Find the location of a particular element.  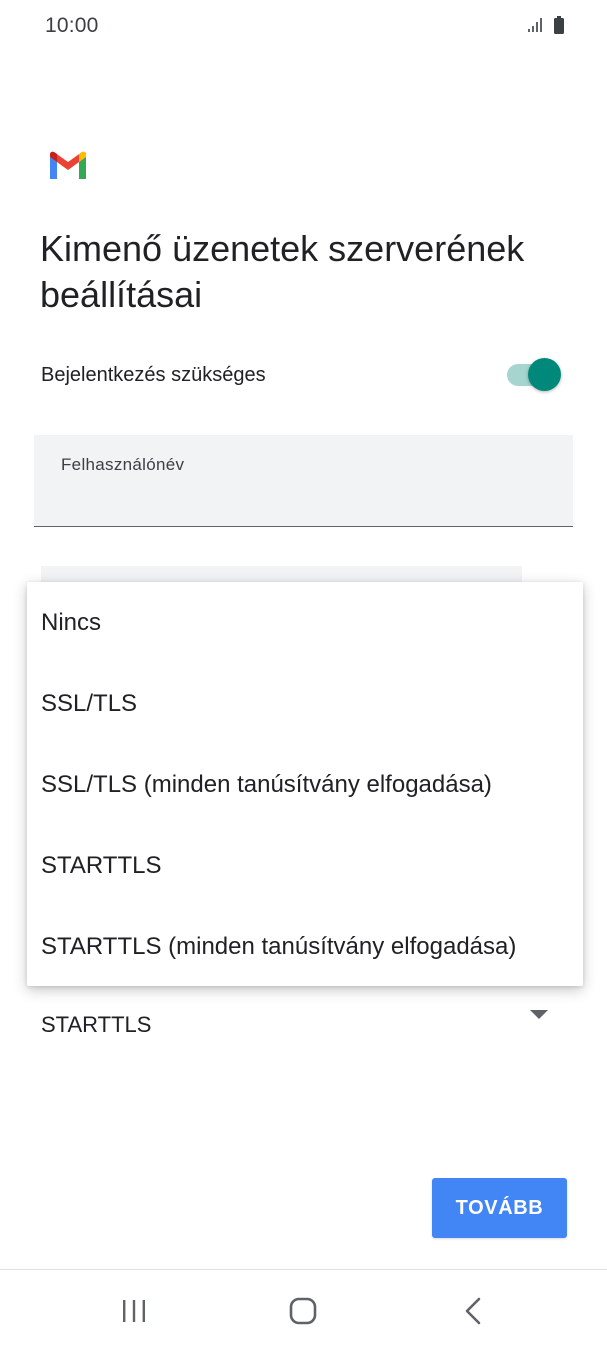

login-required-row: Bejelentkezés szükséges is located at coordinates (304, 376).